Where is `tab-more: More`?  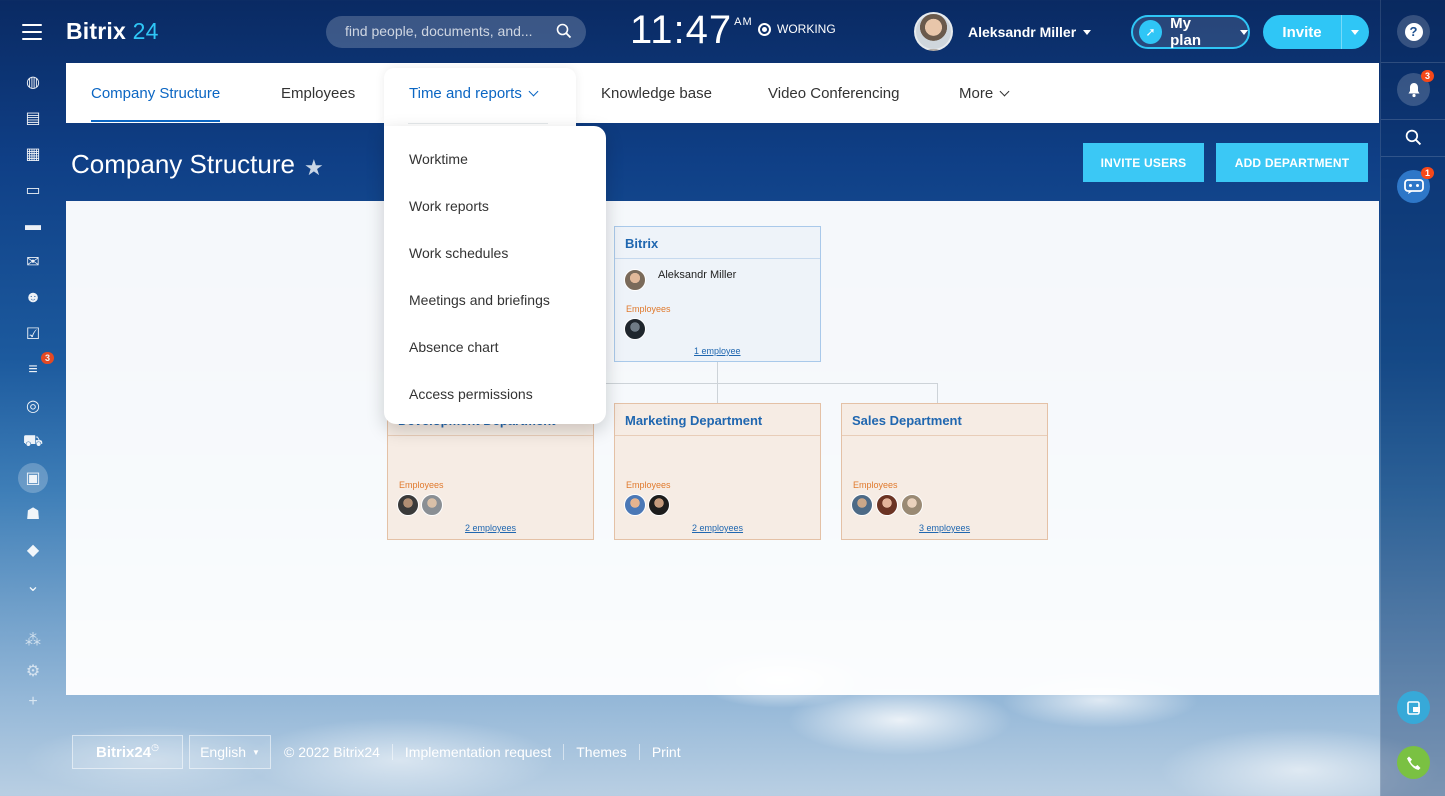
tab-more: More is located at coordinates (984, 93).